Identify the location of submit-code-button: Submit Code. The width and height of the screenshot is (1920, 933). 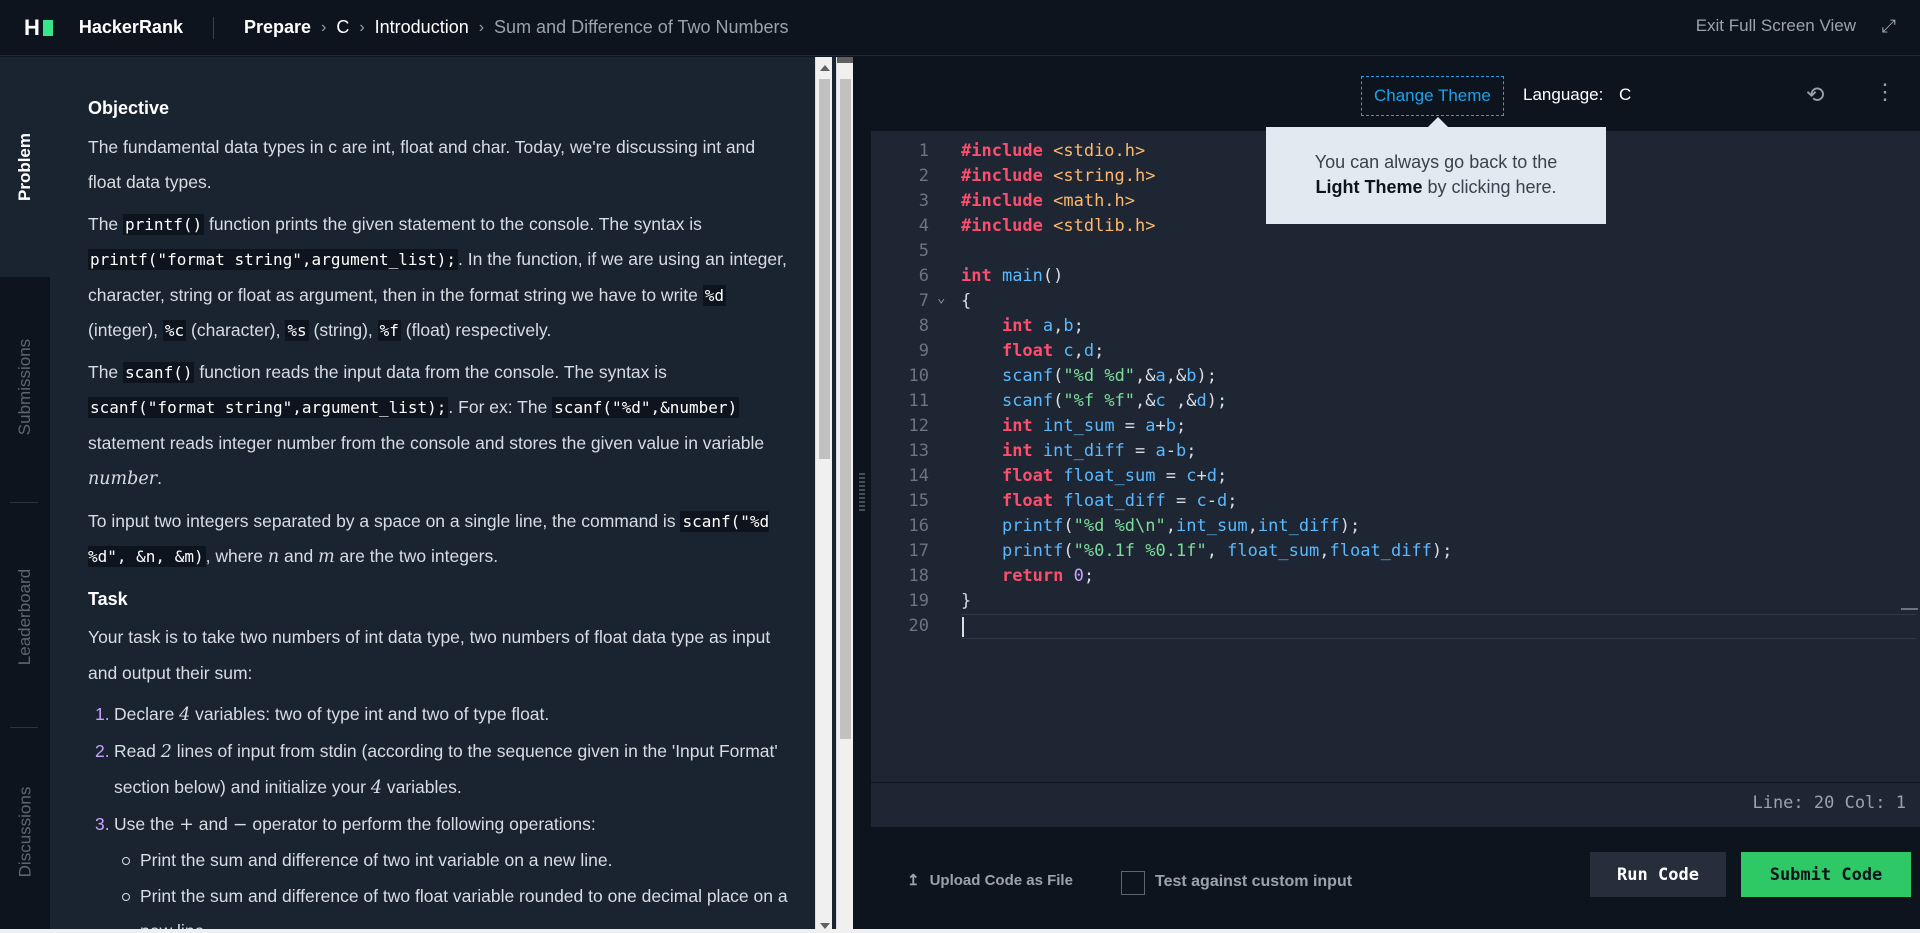
(1826, 874).